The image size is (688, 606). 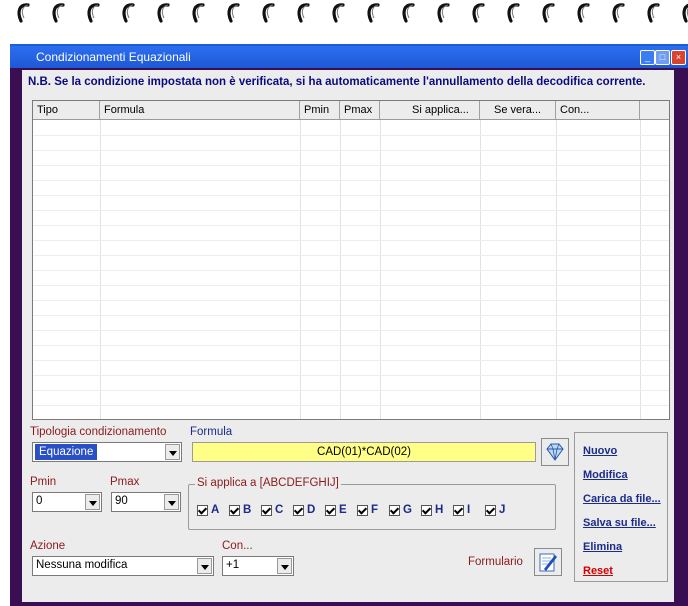 I want to click on pmax-select: 90, so click(x=146, y=502).